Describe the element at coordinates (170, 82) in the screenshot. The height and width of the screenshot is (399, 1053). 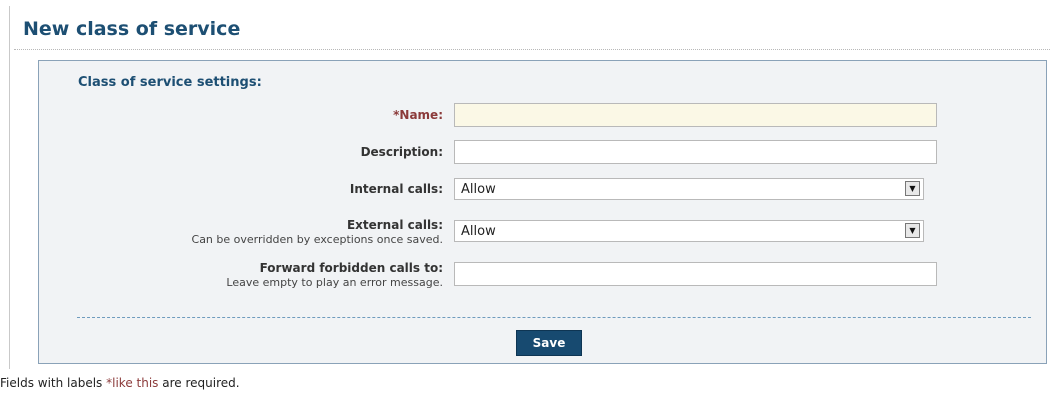
I see `section-title: Class of service settings:` at that location.